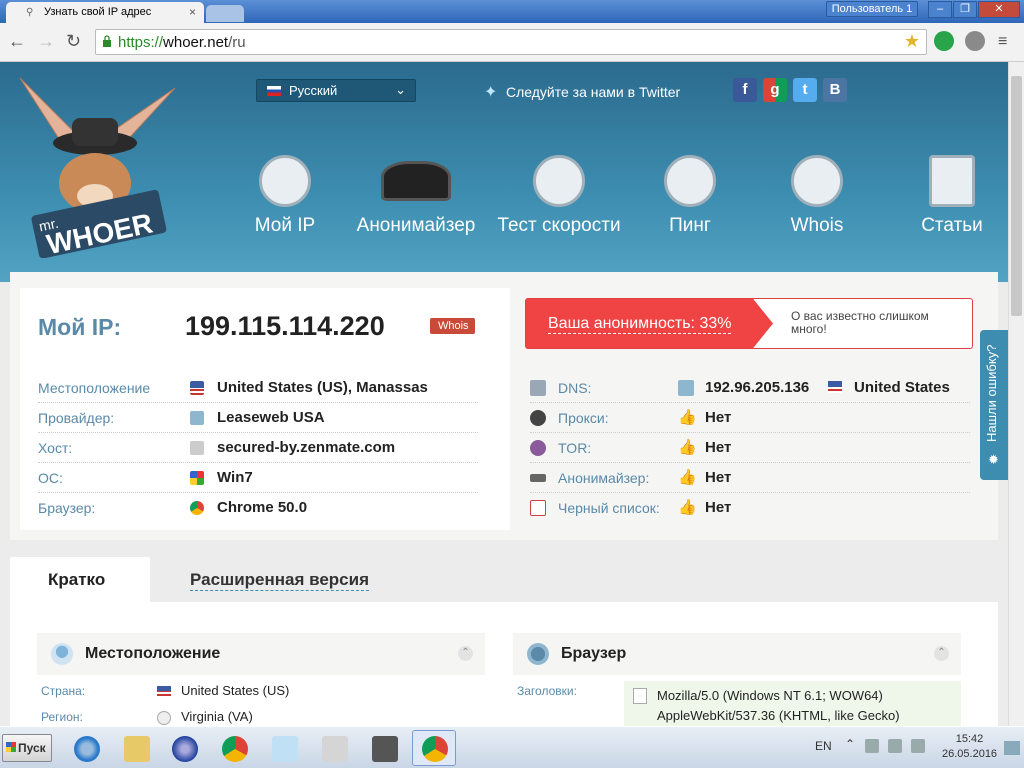 This screenshot has height=768, width=1024. What do you see at coordinates (575, 448) in the screenshot?
I see `row-label: TOR:` at bounding box center [575, 448].